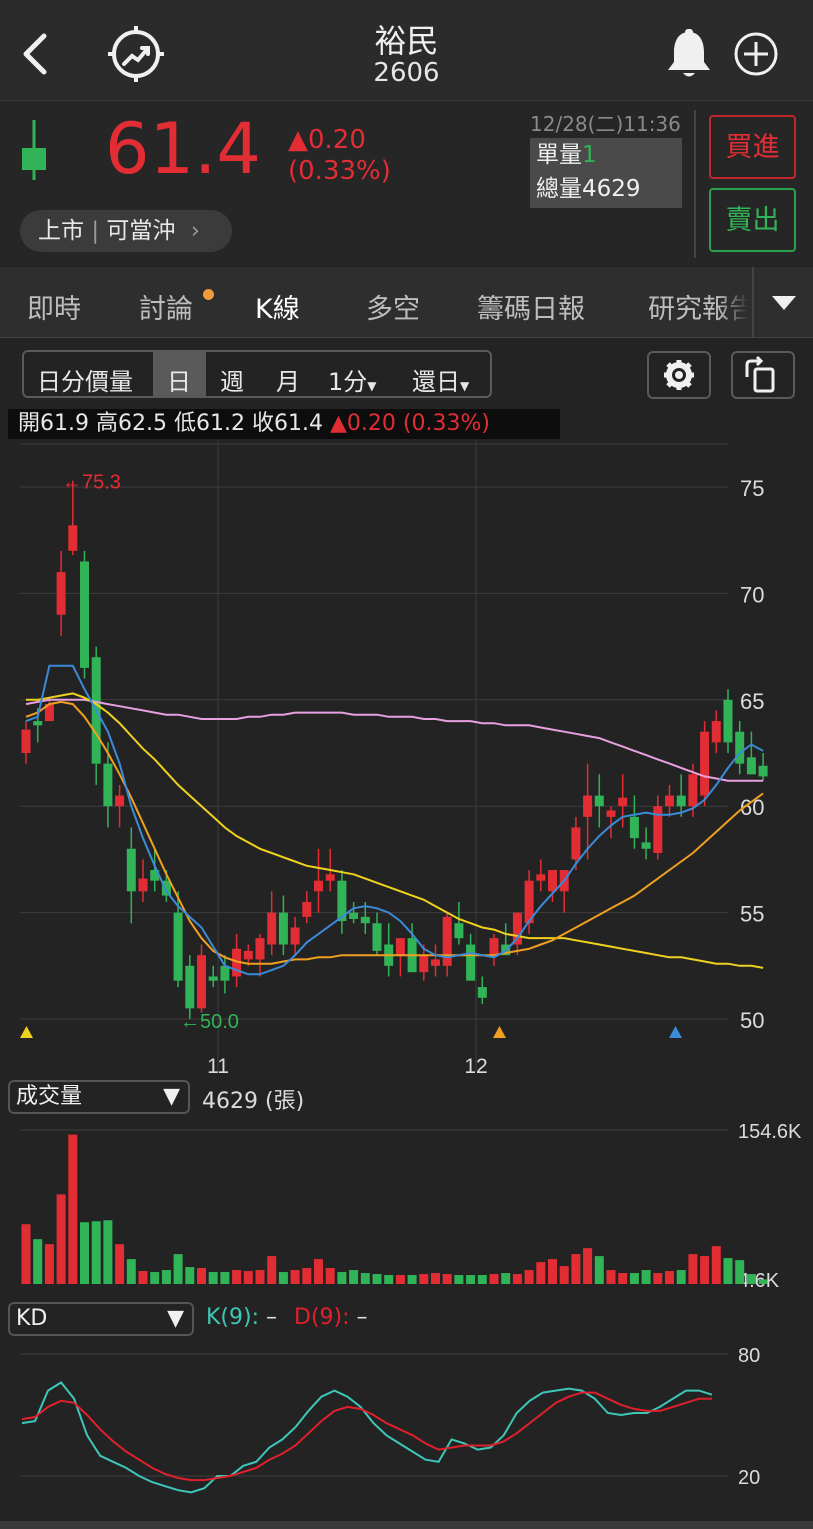  Describe the element at coordinates (753, 302) in the screenshot. I see `tab-divider` at that location.